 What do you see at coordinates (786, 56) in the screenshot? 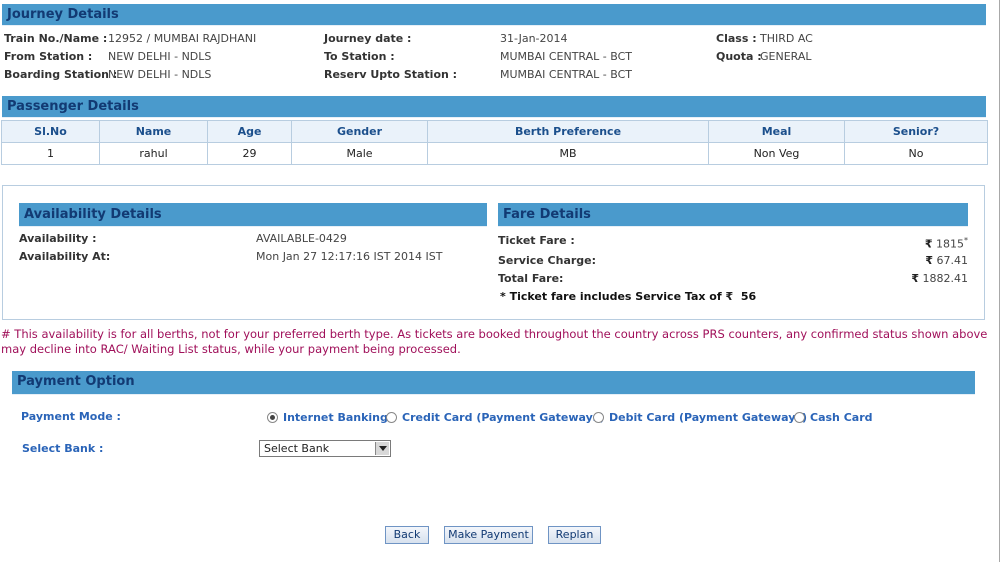
I see `quota-value: GENERAL` at bounding box center [786, 56].